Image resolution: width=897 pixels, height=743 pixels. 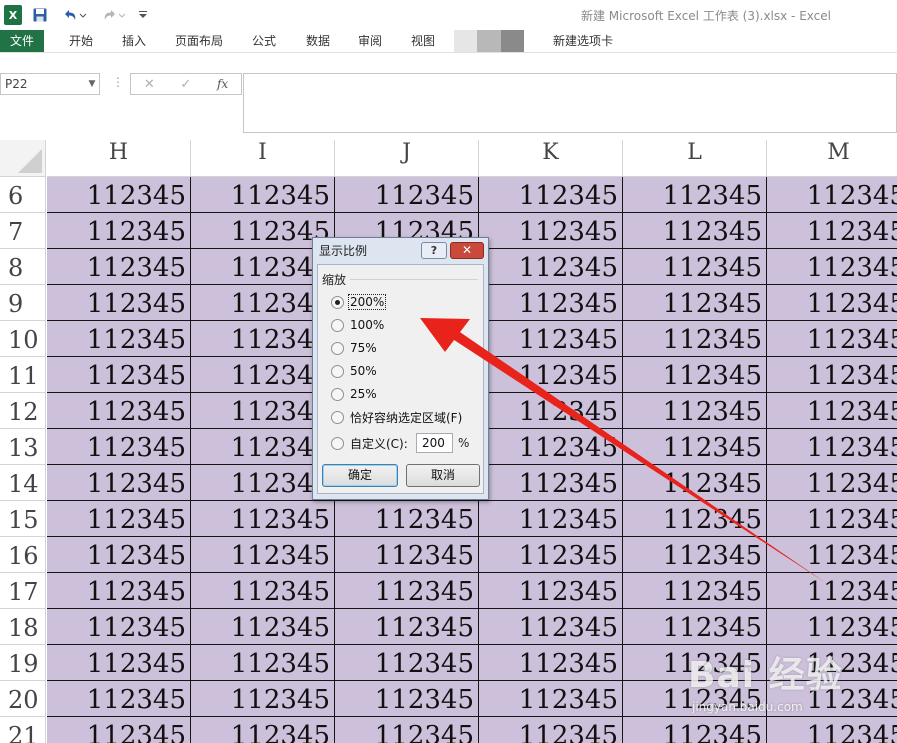 I want to click on tab-home: 开始, so click(x=81, y=41).